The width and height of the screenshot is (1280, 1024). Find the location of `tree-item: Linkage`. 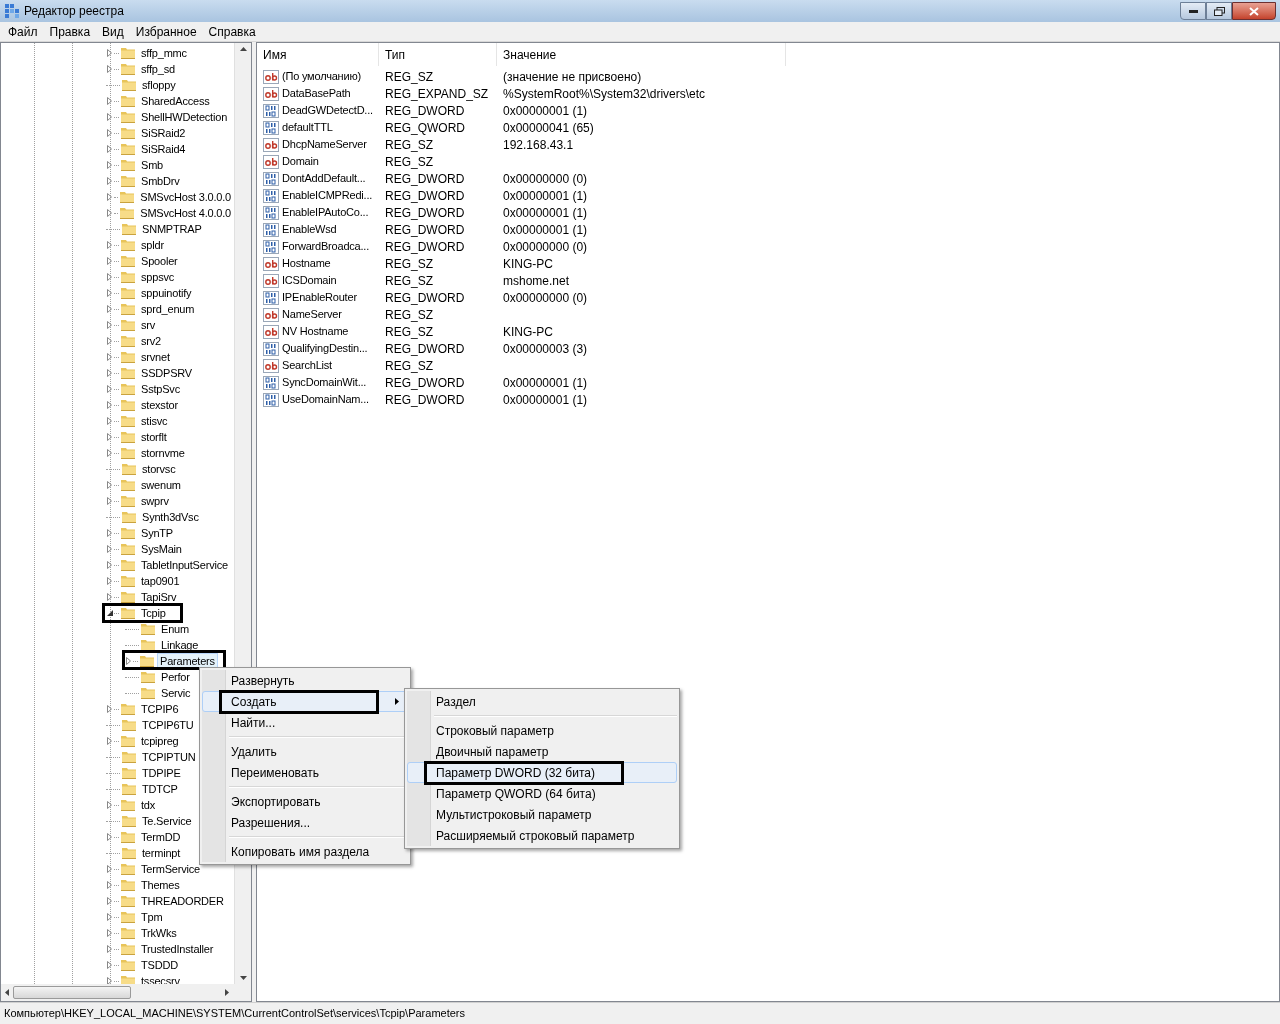

tree-item: Linkage is located at coordinates (180, 645).